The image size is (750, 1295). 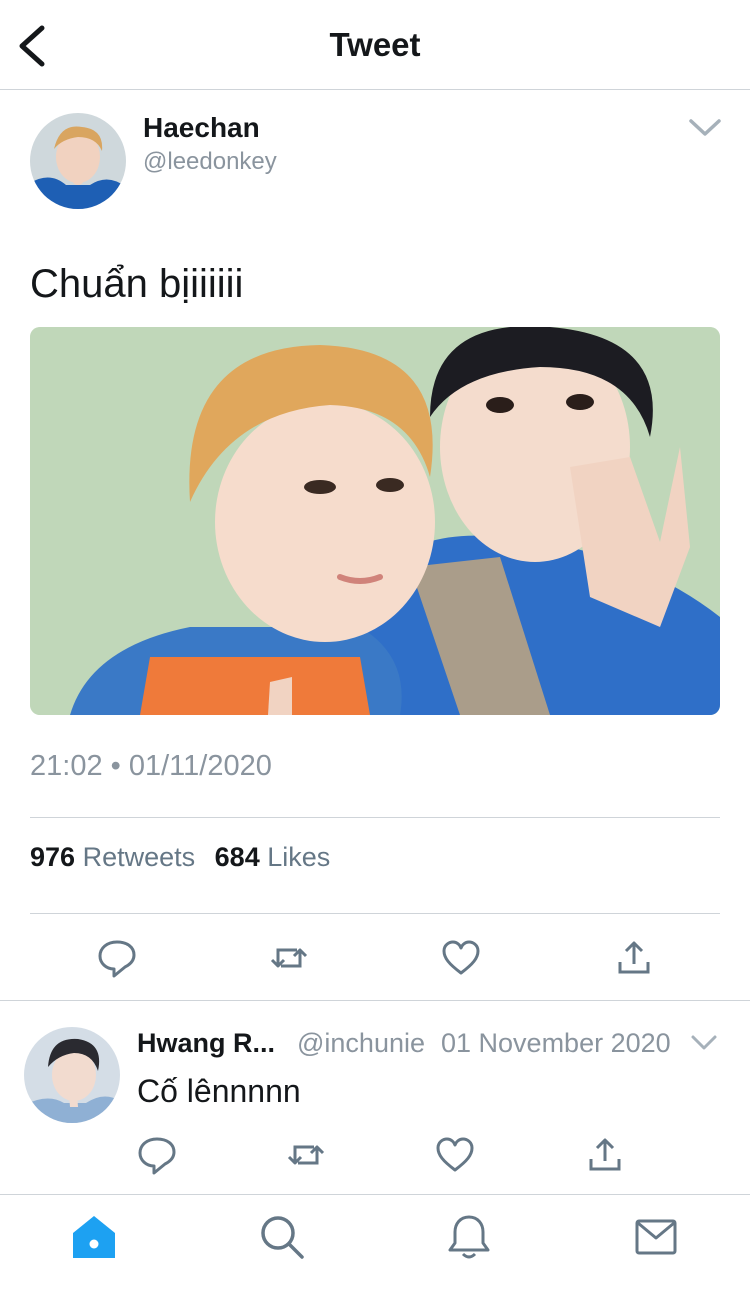 What do you see at coordinates (219, 1091) in the screenshot?
I see `reply-text: Cố lênnnnn` at bounding box center [219, 1091].